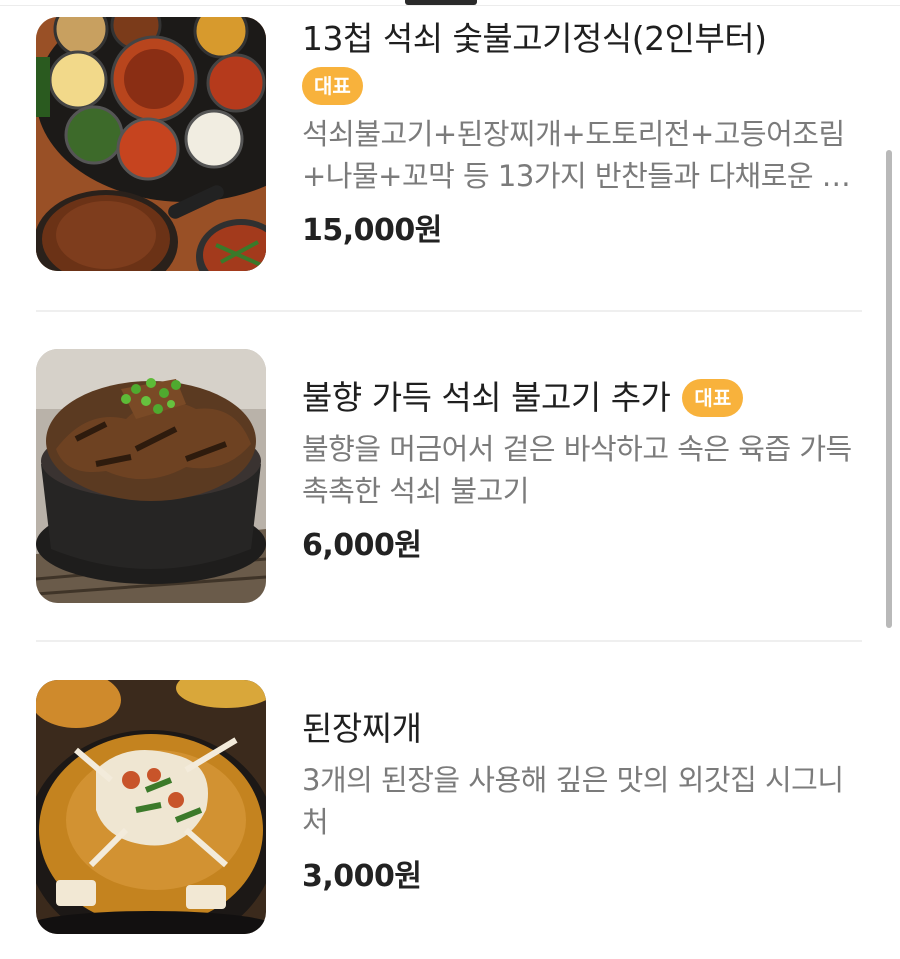 Image resolution: width=900 pixels, height=959 pixels. I want to click on badge-row: 대표, so click(582, 86).